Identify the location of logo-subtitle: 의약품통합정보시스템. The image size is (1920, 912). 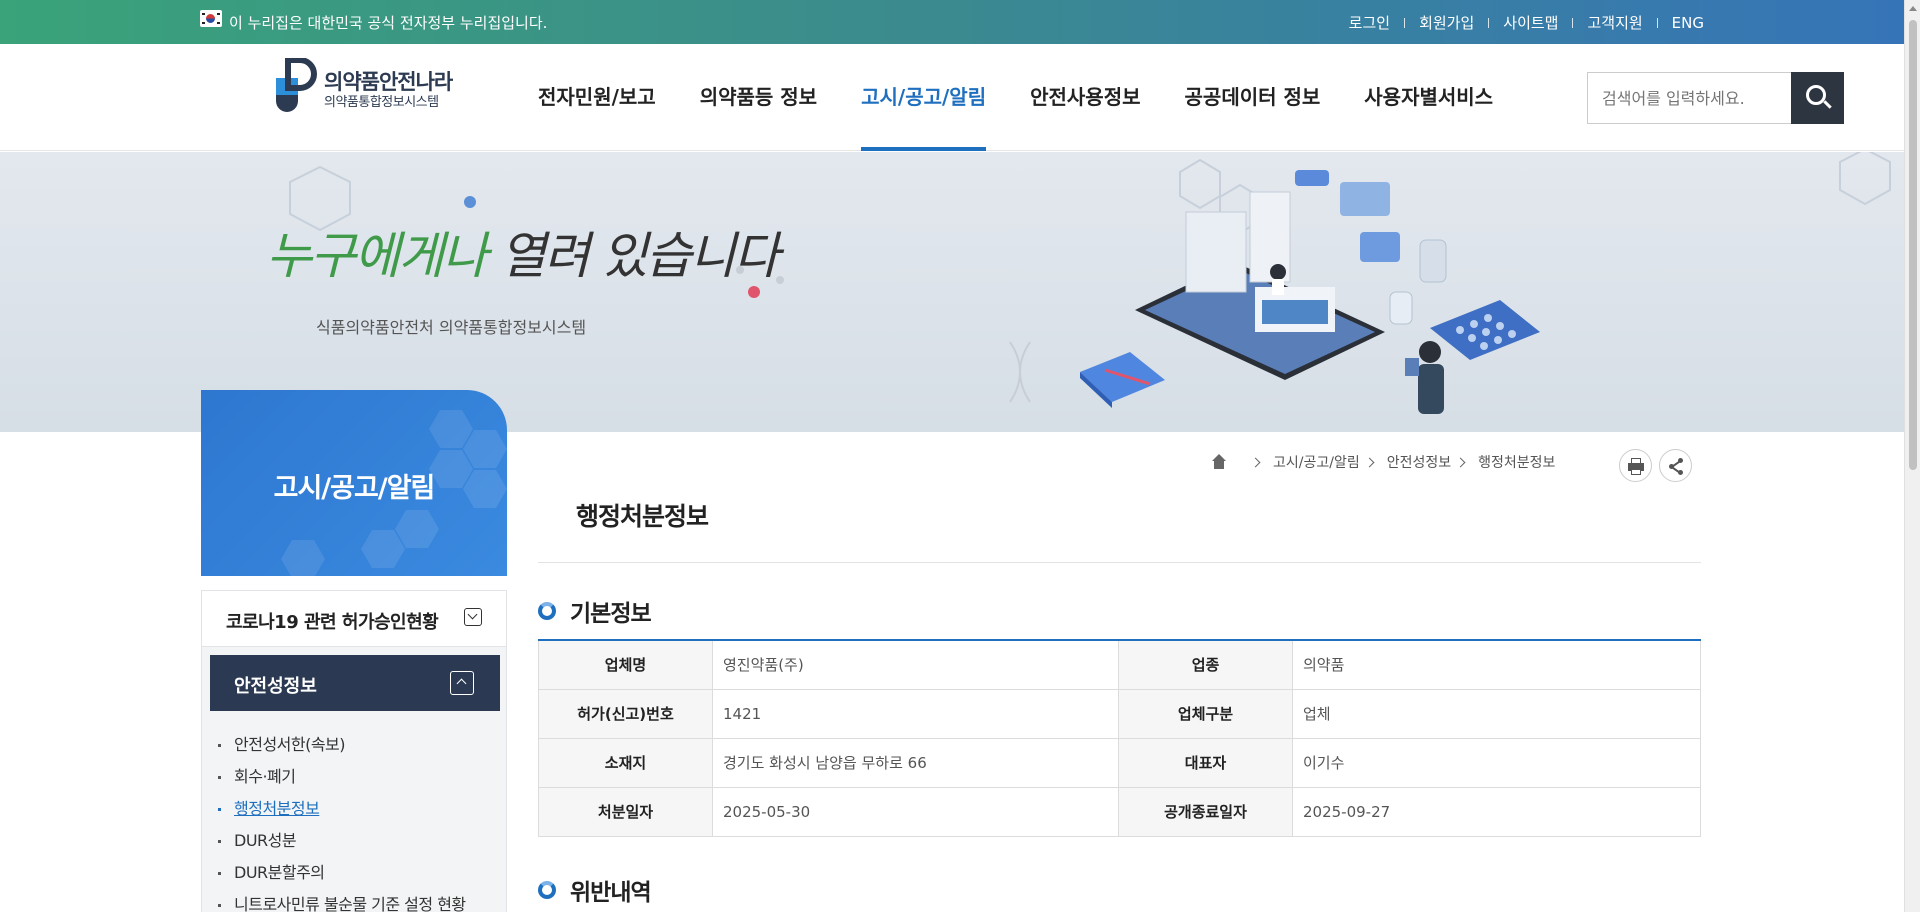
(381, 102).